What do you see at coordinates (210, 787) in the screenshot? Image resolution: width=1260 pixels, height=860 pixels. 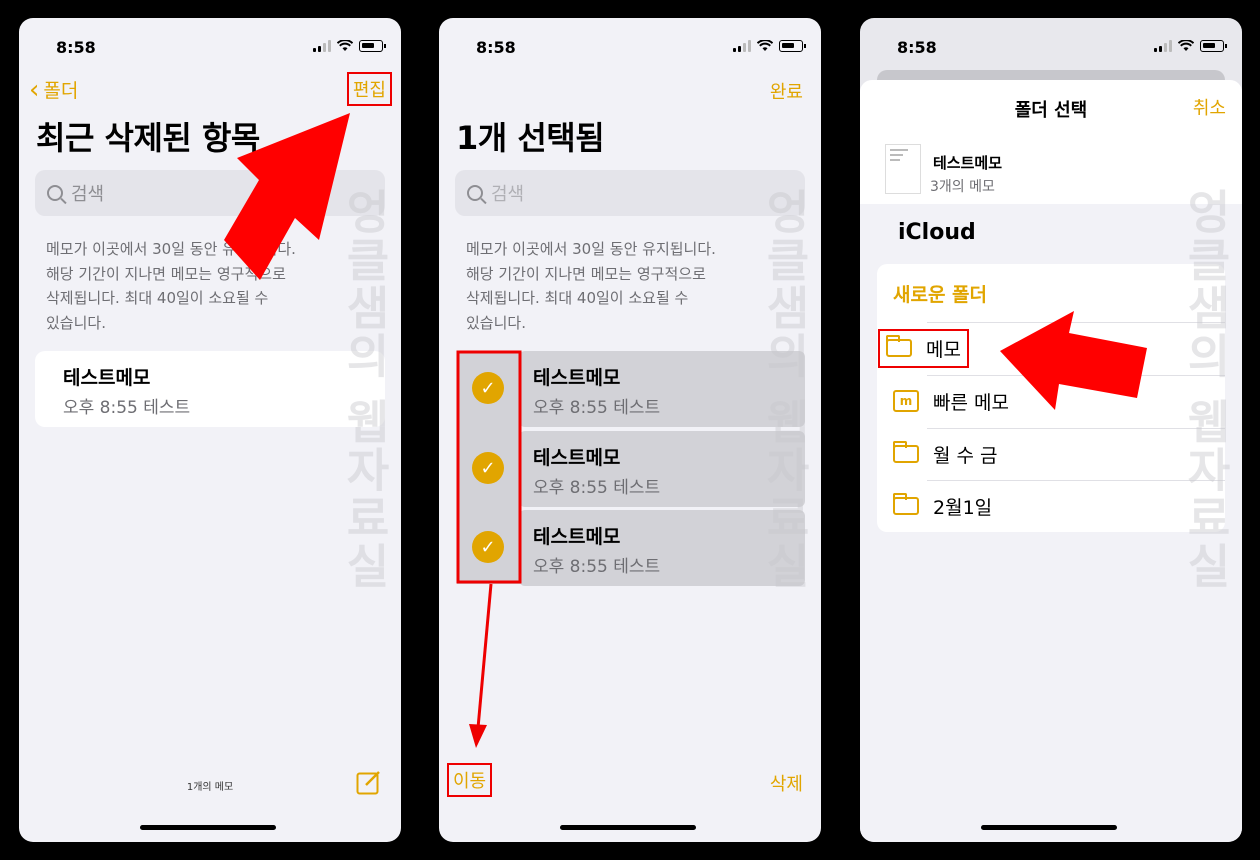 I see `note-count: 1개의 메모` at bounding box center [210, 787].